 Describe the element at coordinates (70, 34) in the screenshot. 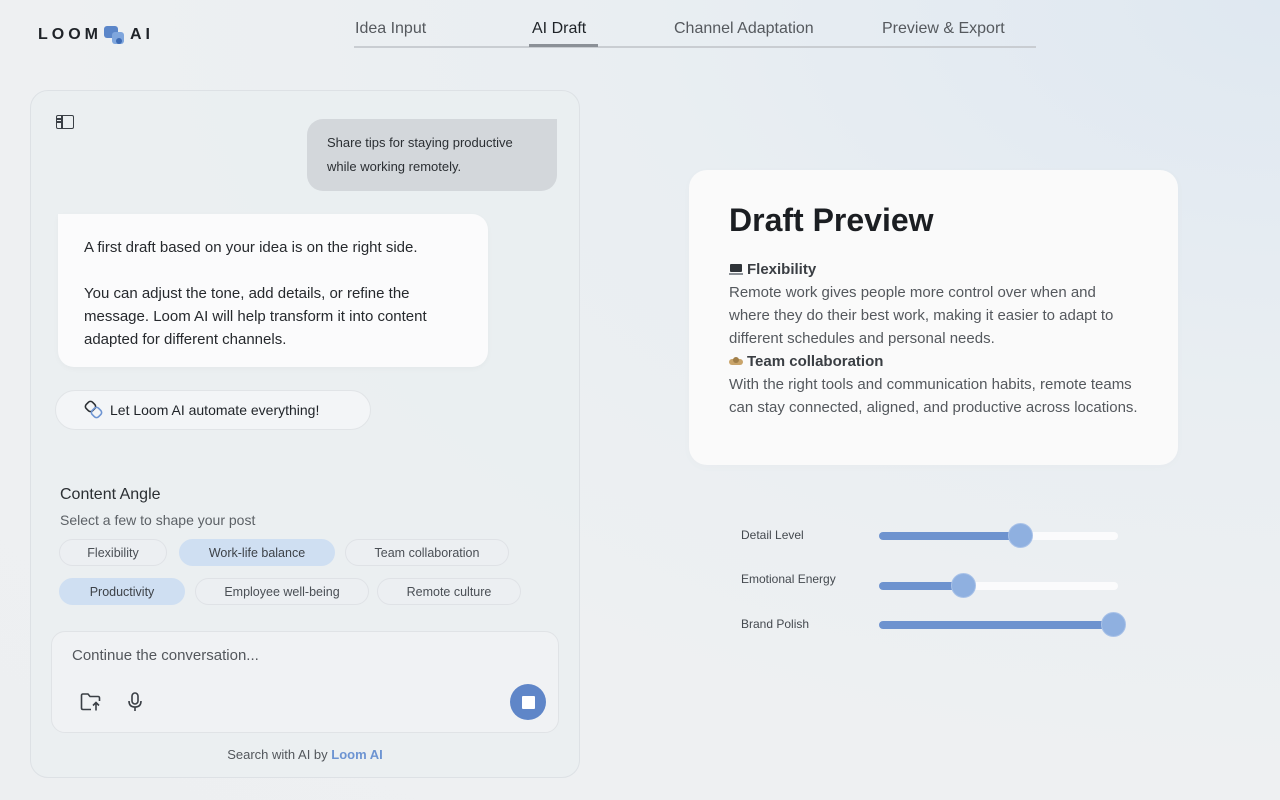

I see `logo-text-left: LOOM` at that location.